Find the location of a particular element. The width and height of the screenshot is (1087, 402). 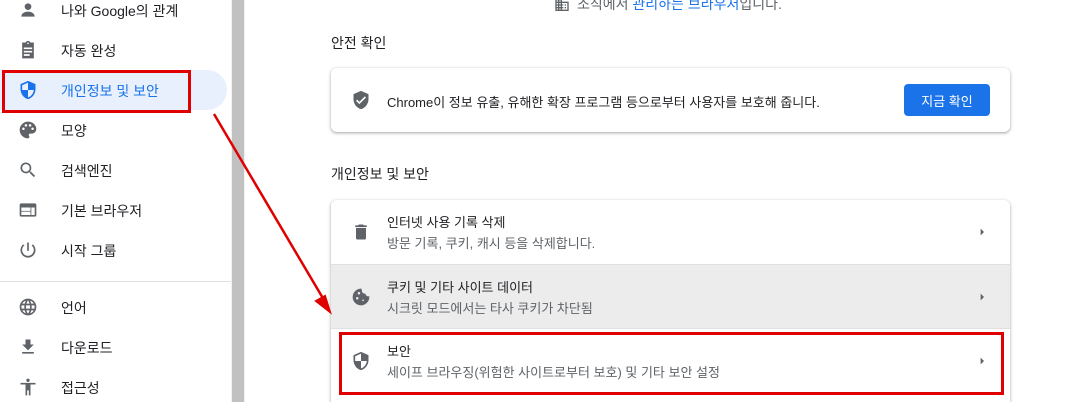

sidebar-item-label: 언어 is located at coordinates (74, 308).